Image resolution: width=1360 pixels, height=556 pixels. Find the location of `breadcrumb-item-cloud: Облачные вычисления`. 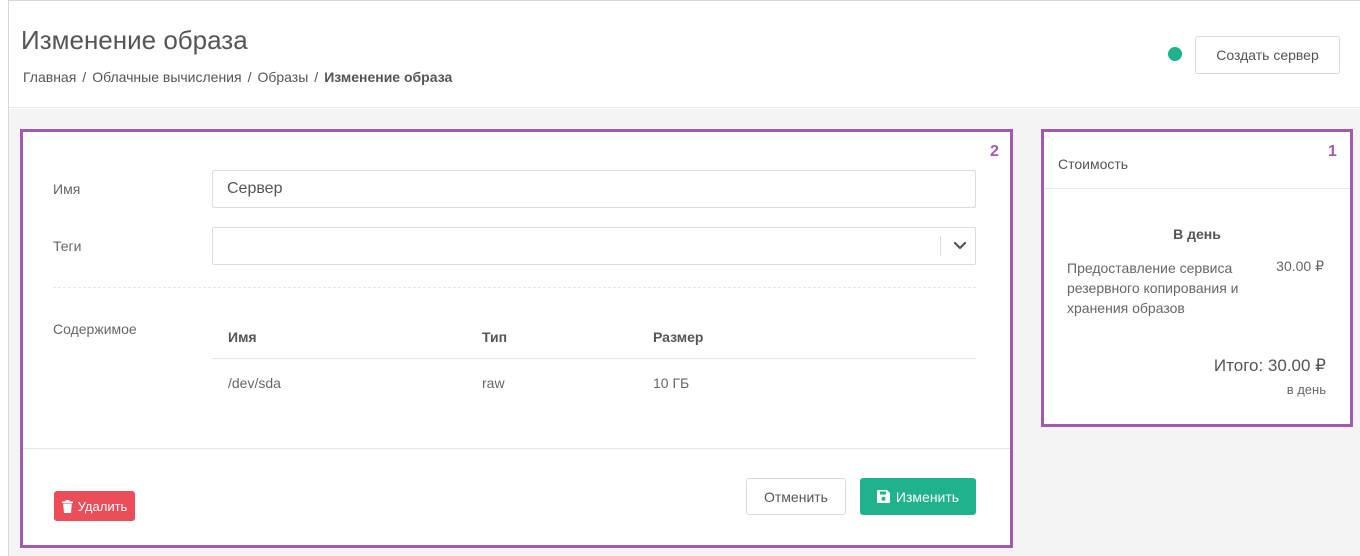

breadcrumb-item-cloud: Облачные вычисления is located at coordinates (166, 77).